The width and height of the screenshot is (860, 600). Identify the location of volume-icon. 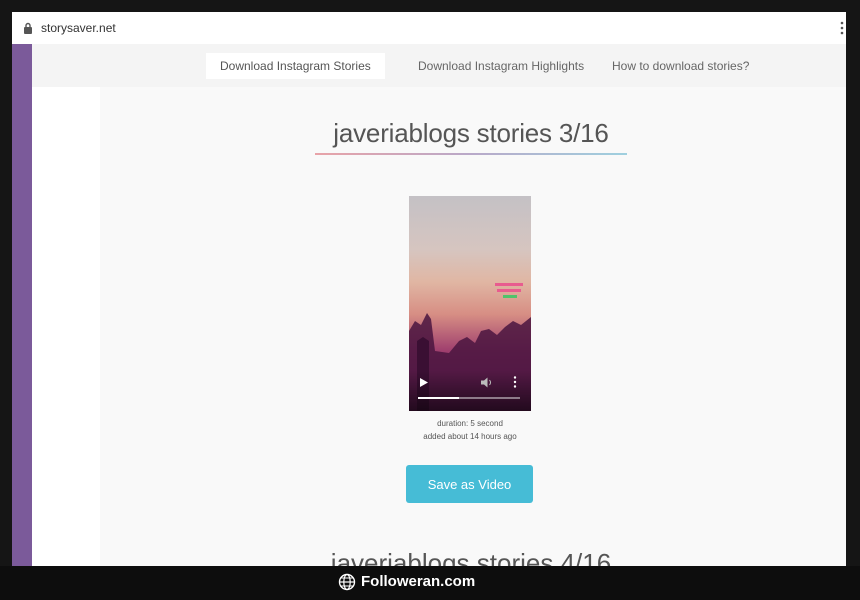
(487, 382).